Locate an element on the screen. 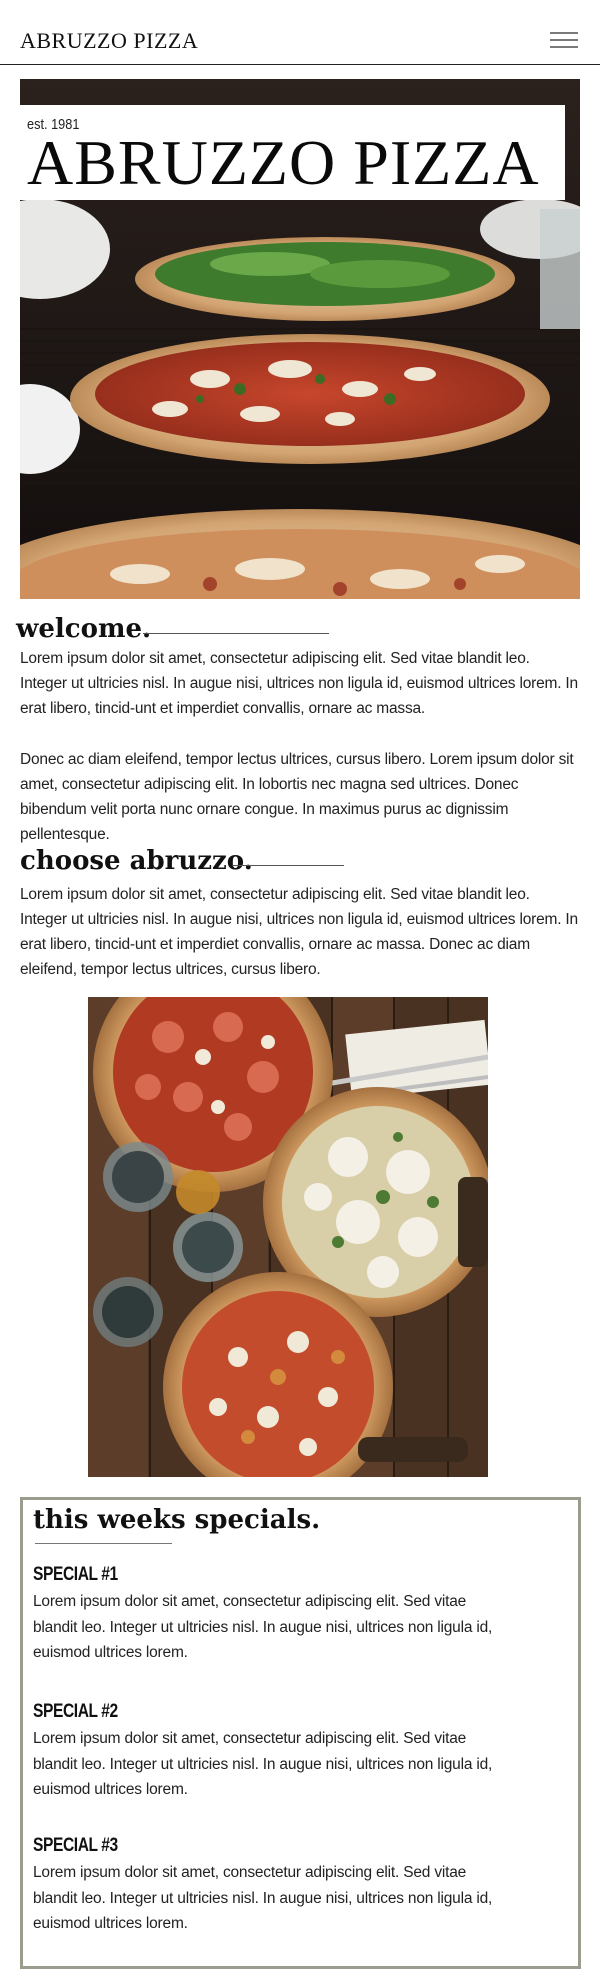 This screenshot has width=600, height=1985. hero-caption: est. 1981 ABRUZZO PIZZA is located at coordinates (292, 152).